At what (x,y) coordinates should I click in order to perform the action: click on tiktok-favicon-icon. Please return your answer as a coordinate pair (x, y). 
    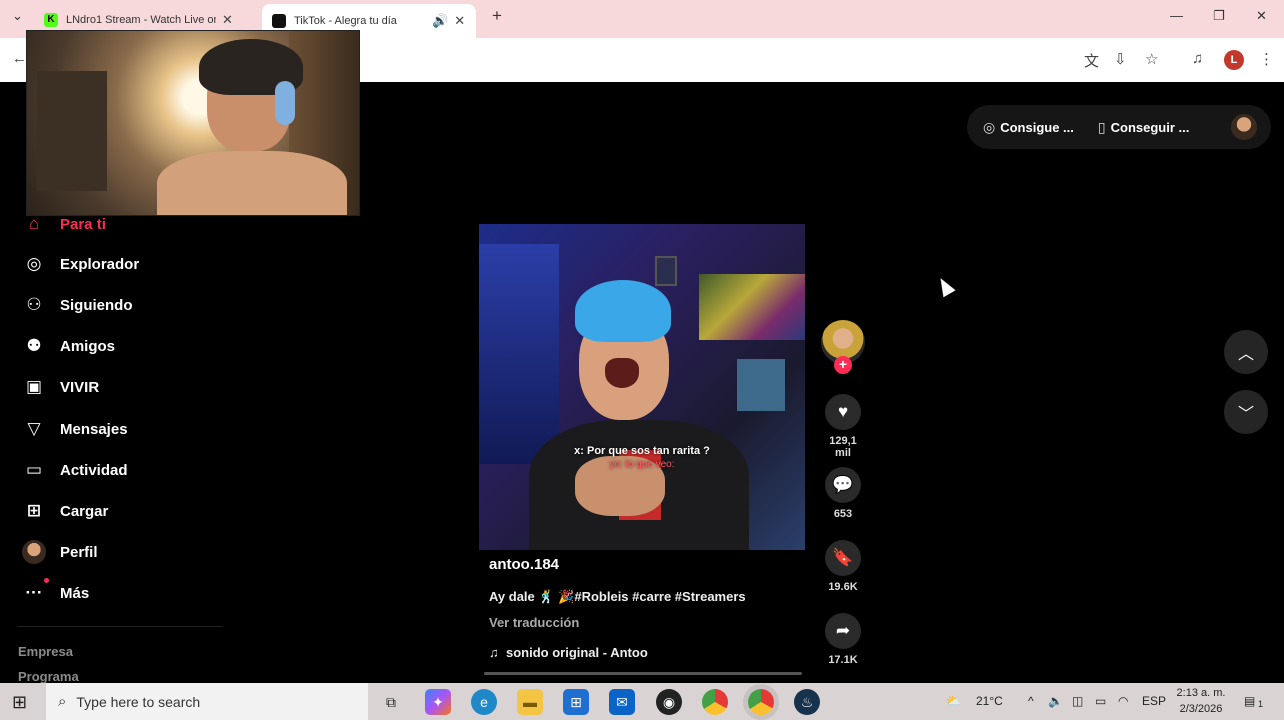
    Looking at the image, I should click on (279, 21).